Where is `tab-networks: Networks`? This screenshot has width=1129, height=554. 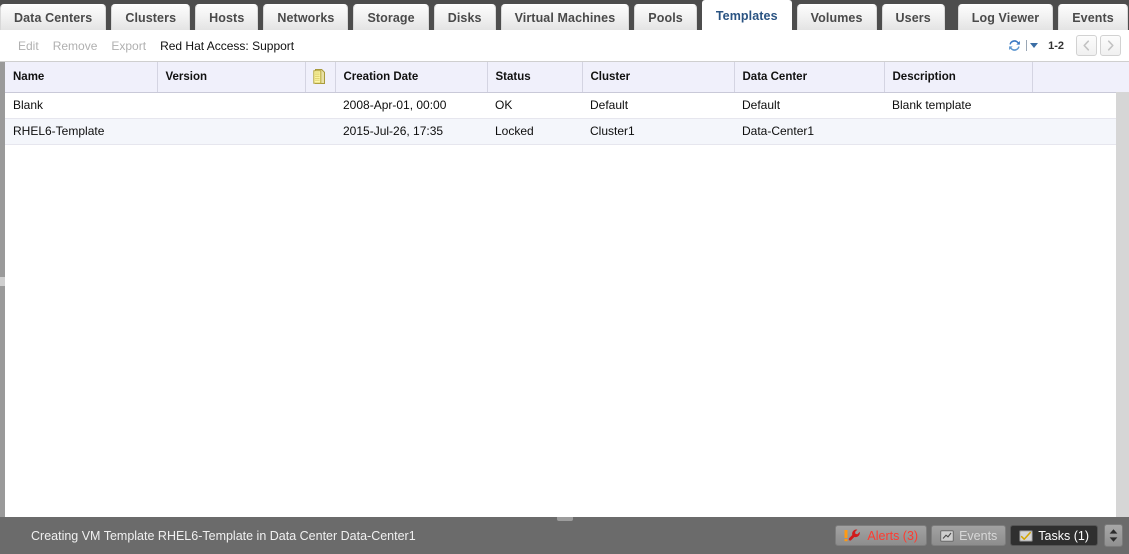
tab-networks: Networks is located at coordinates (306, 17).